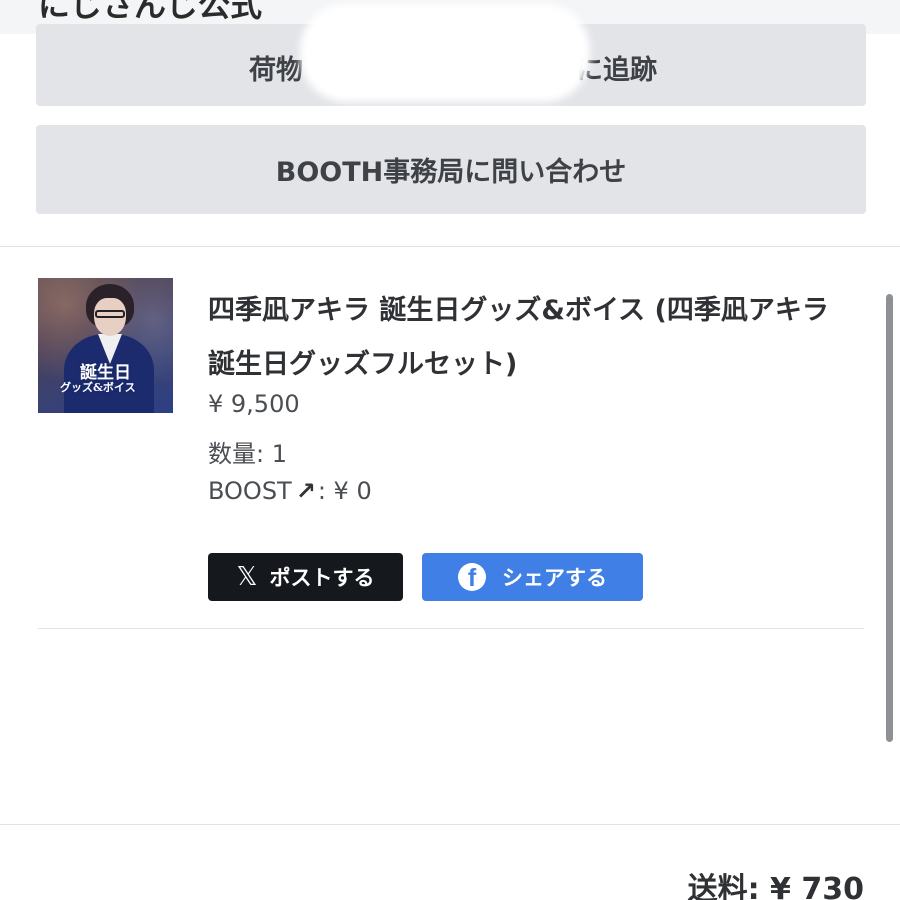  What do you see at coordinates (472, 577) in the screenshot?
I see `facebook-logo-icon: f` at bounding box center [472, 577].